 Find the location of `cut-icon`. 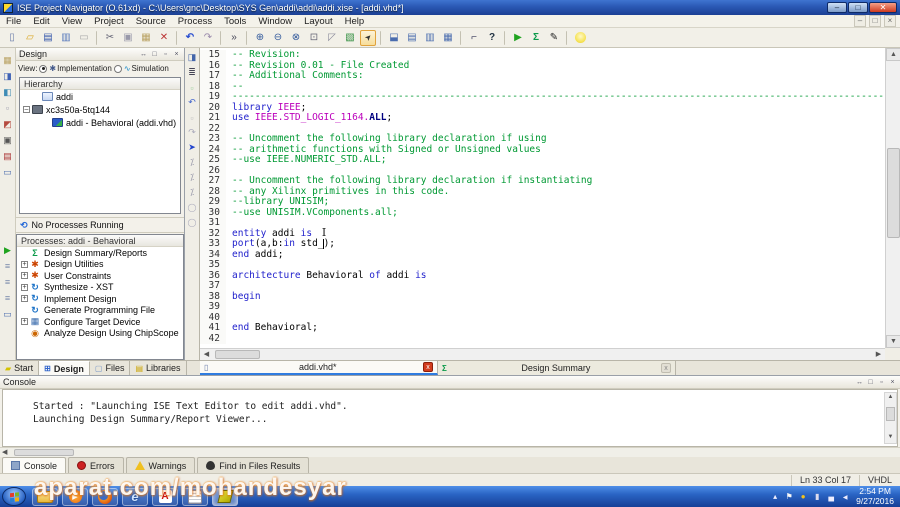

cut-icon is located at coordinates (110, 38).